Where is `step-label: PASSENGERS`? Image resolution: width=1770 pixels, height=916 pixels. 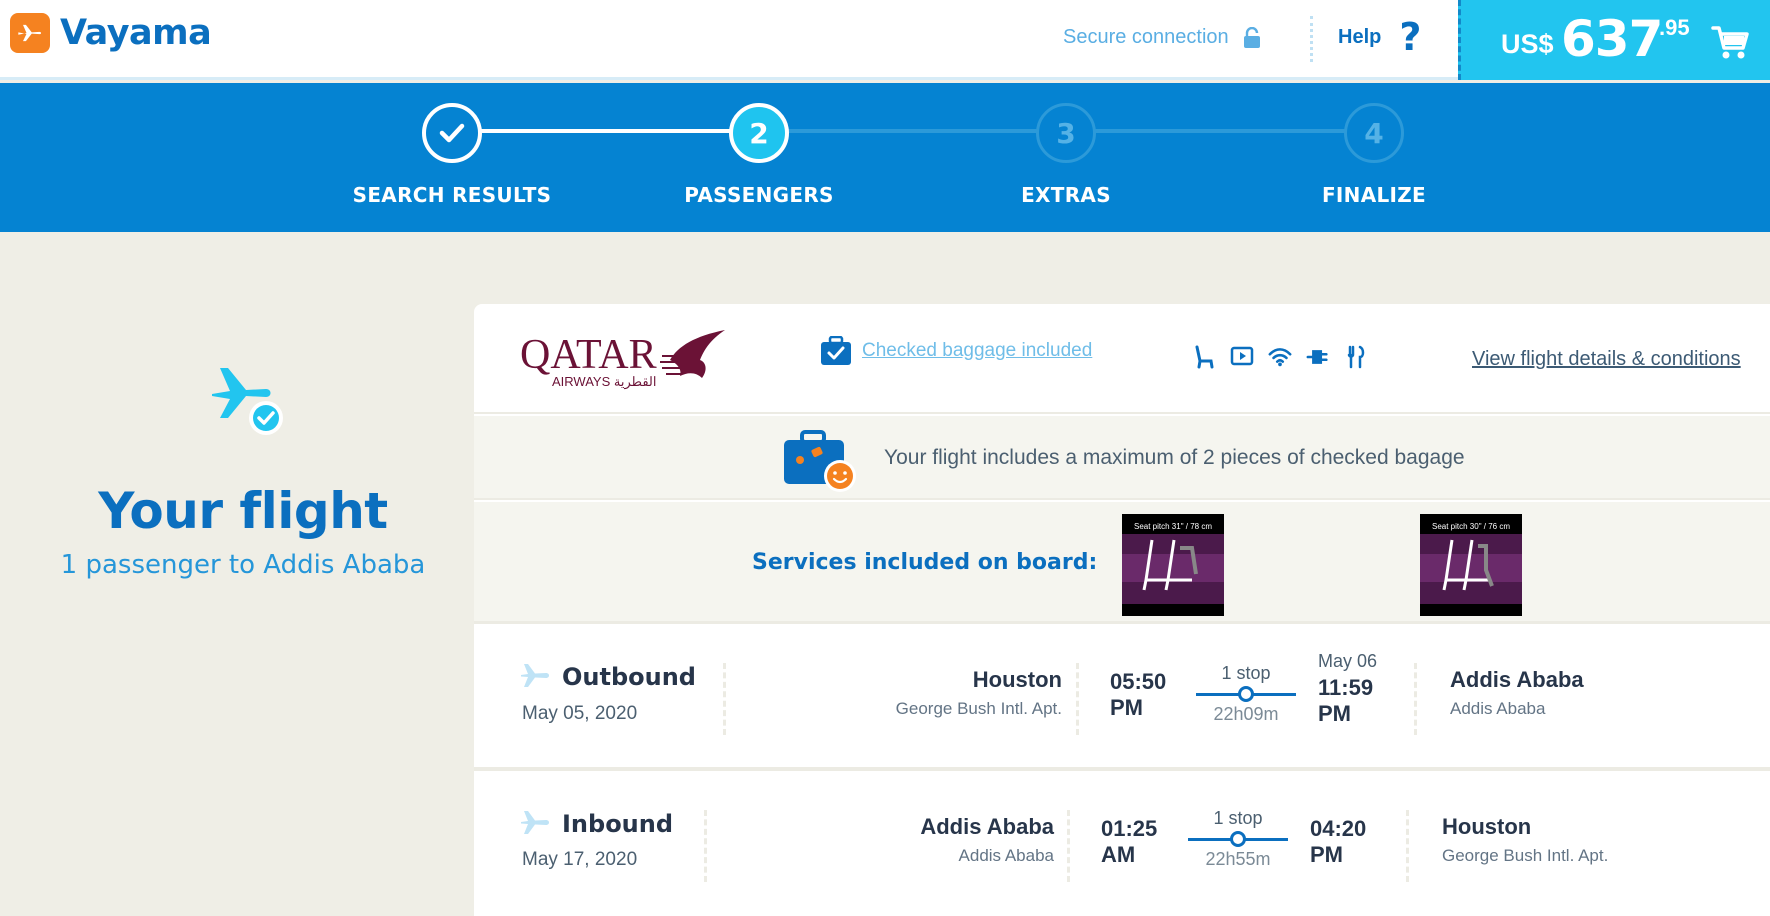 step-label: PASSENGERS is located at coordinates (759, 195).